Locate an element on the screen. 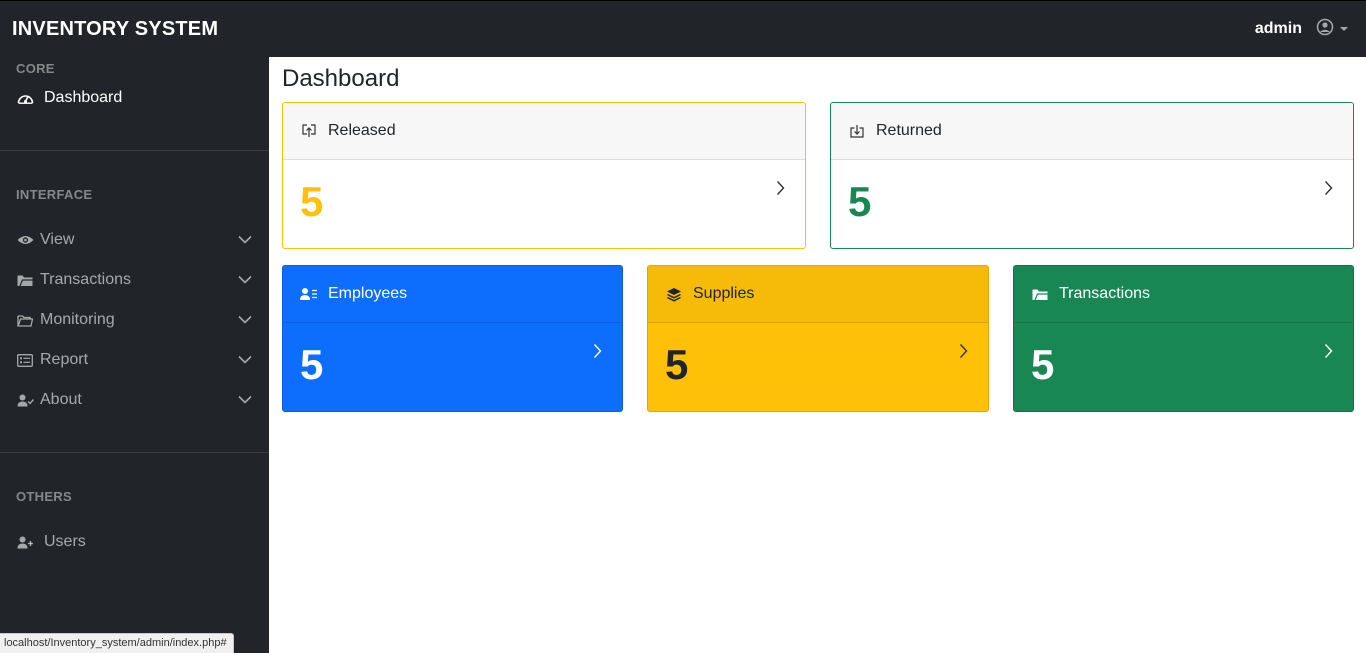  card-title: Returned is located at coordinates (909, 130).